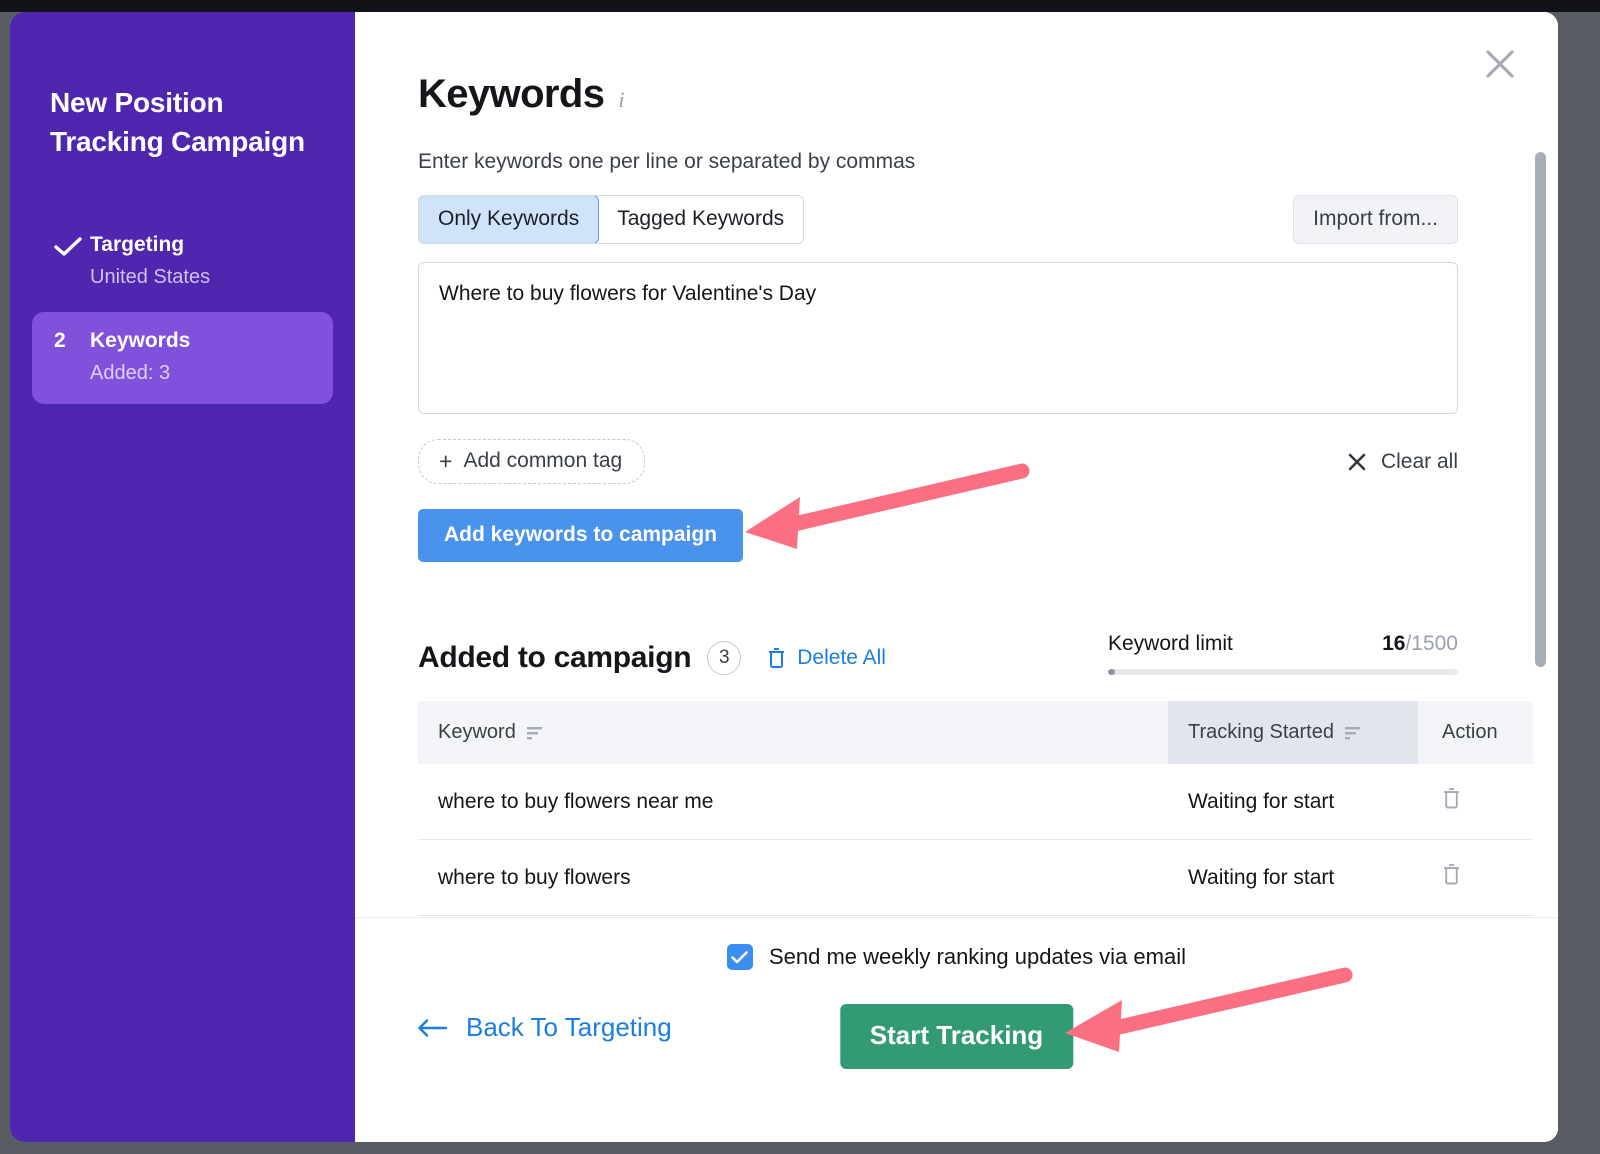 The image size is (1600, 1154). Describe the element at coordinates (1170, 643) in the screenshot. I see `keyword-limit-label: Keyword limit` at that location.